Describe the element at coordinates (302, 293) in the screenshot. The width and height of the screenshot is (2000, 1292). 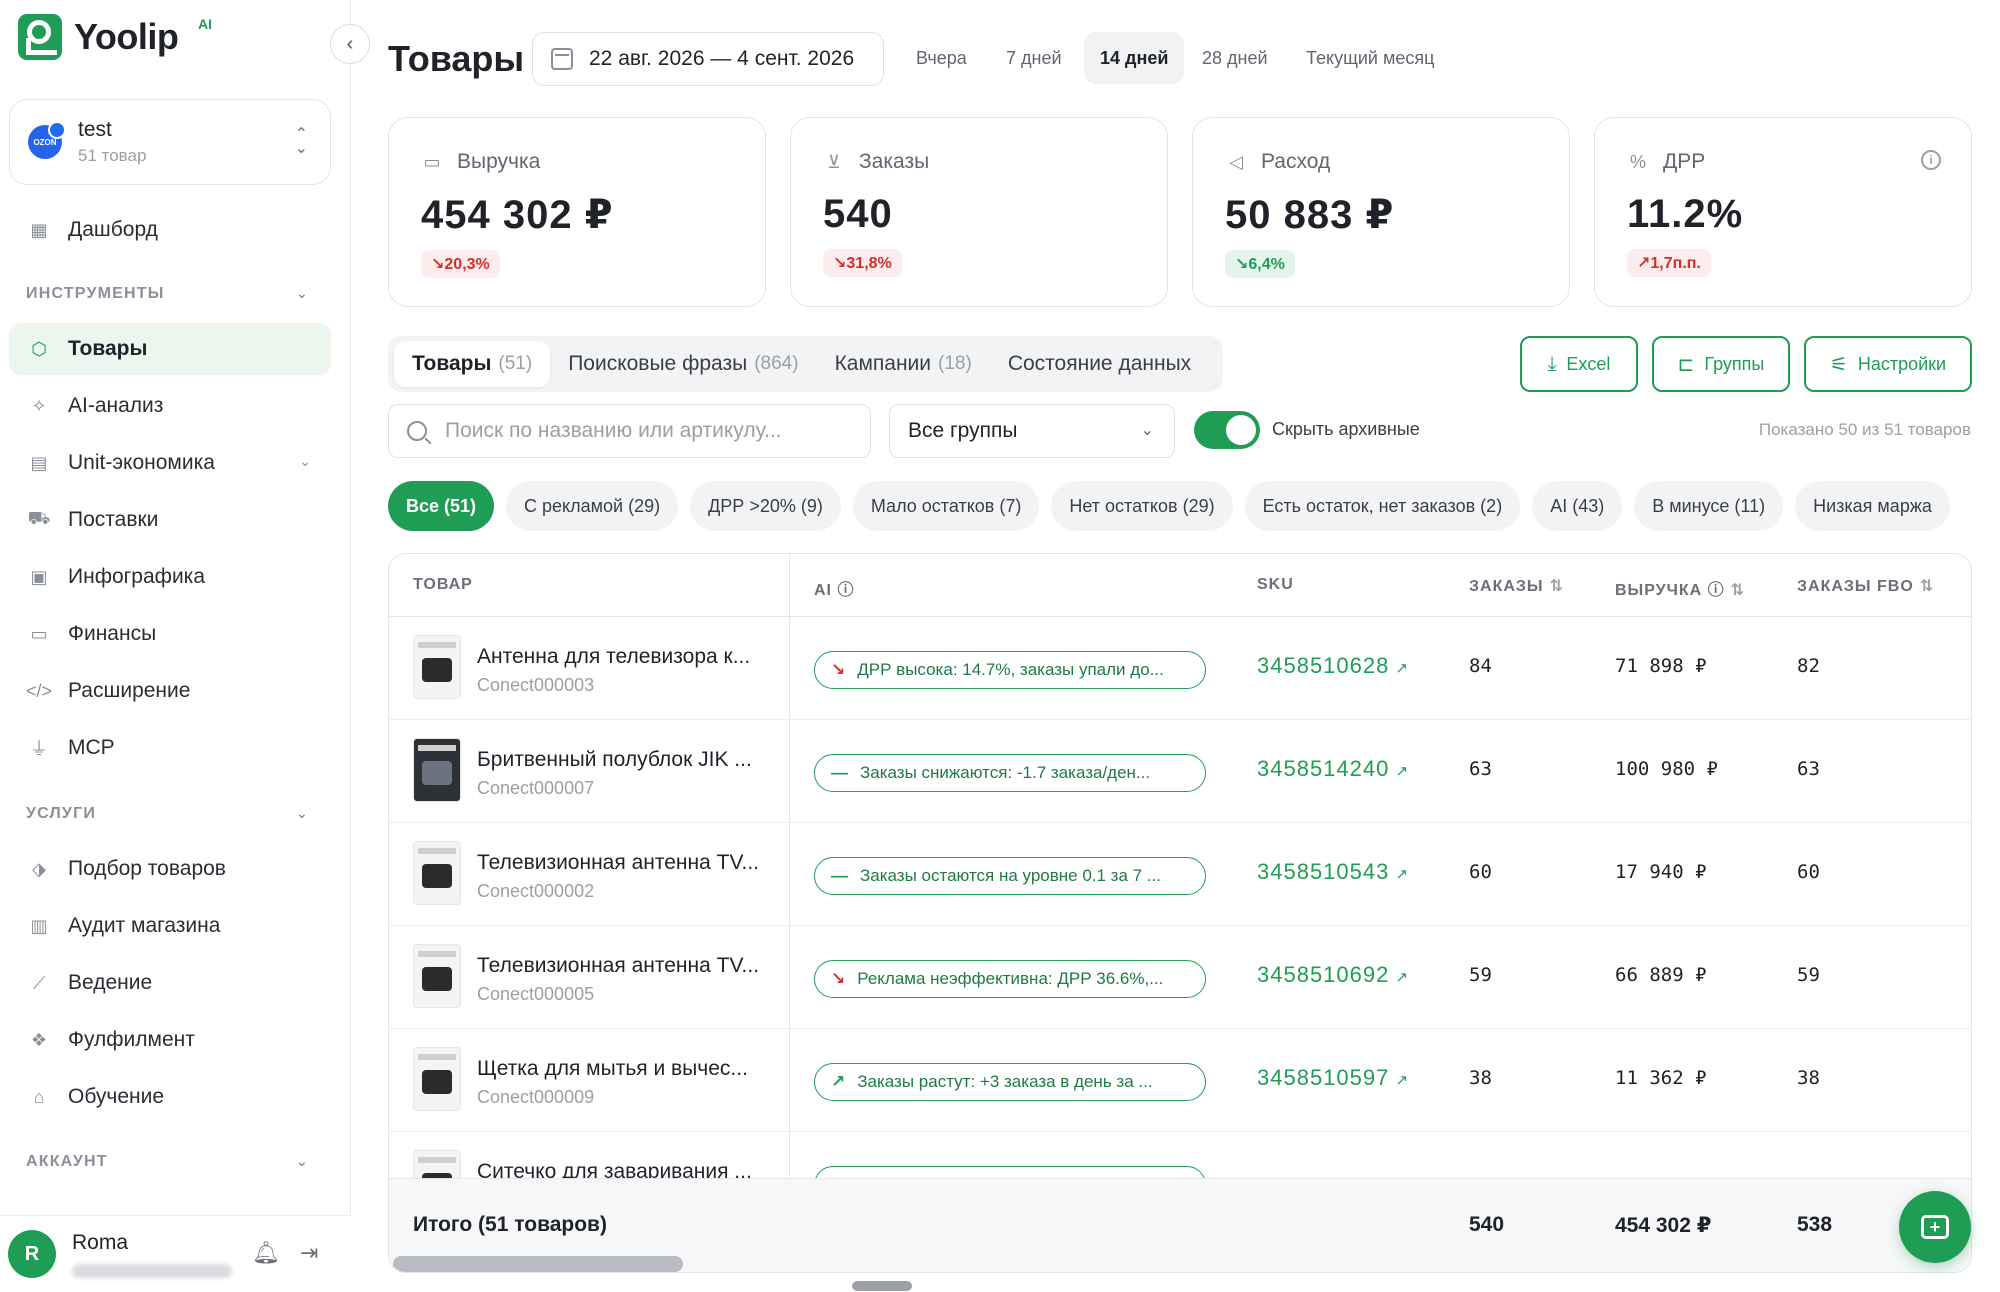
I see `chevron-down-icon: ⌄` at that location.